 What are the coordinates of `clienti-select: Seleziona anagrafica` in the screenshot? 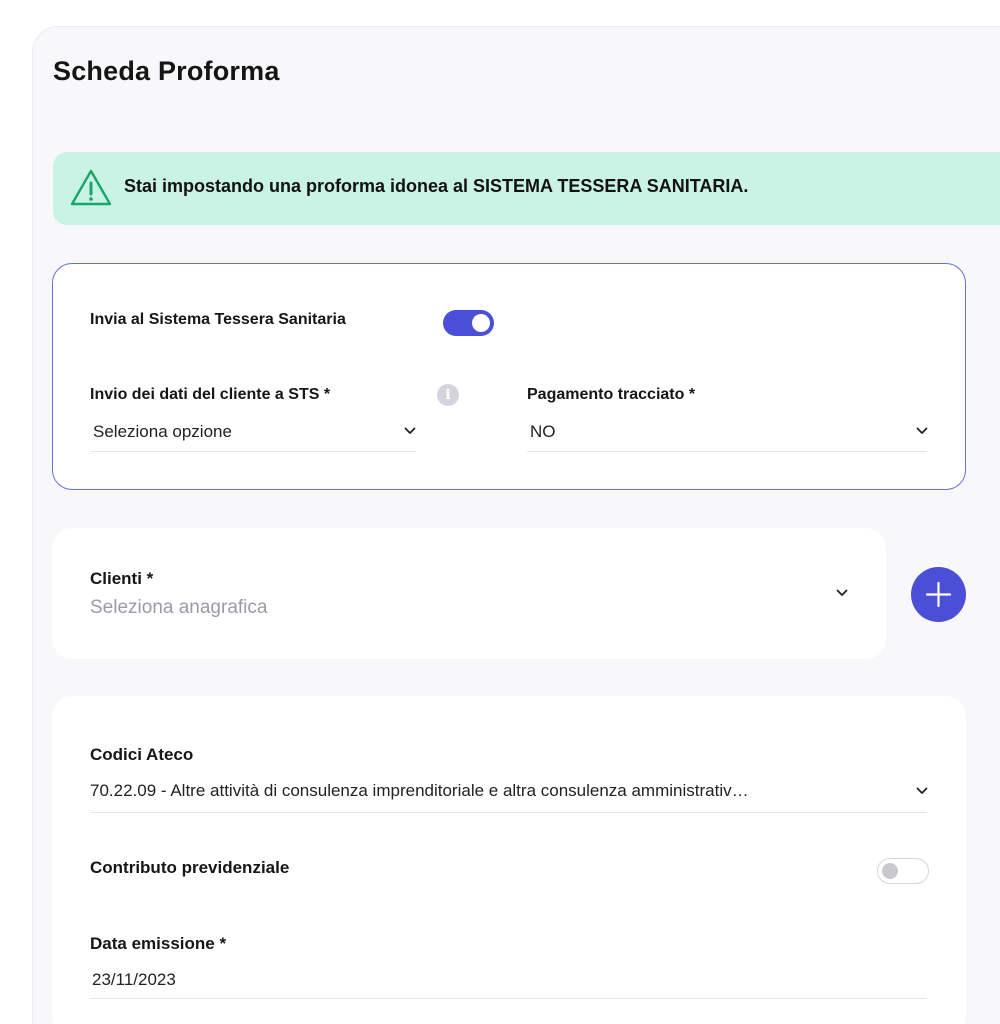 It's located at (178, 608).